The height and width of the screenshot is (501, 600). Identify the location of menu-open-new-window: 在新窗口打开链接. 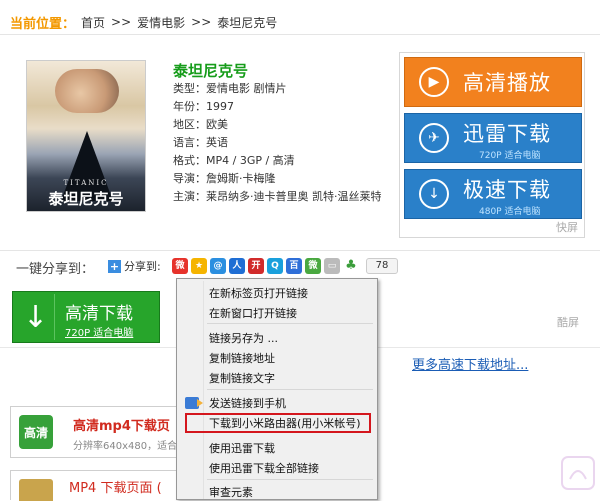
(253, 313).